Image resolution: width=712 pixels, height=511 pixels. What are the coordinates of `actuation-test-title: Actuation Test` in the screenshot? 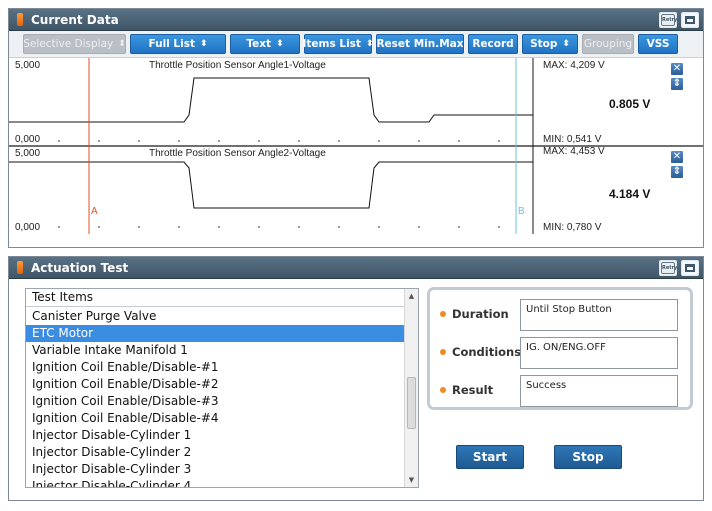 It's located at (80, 267).